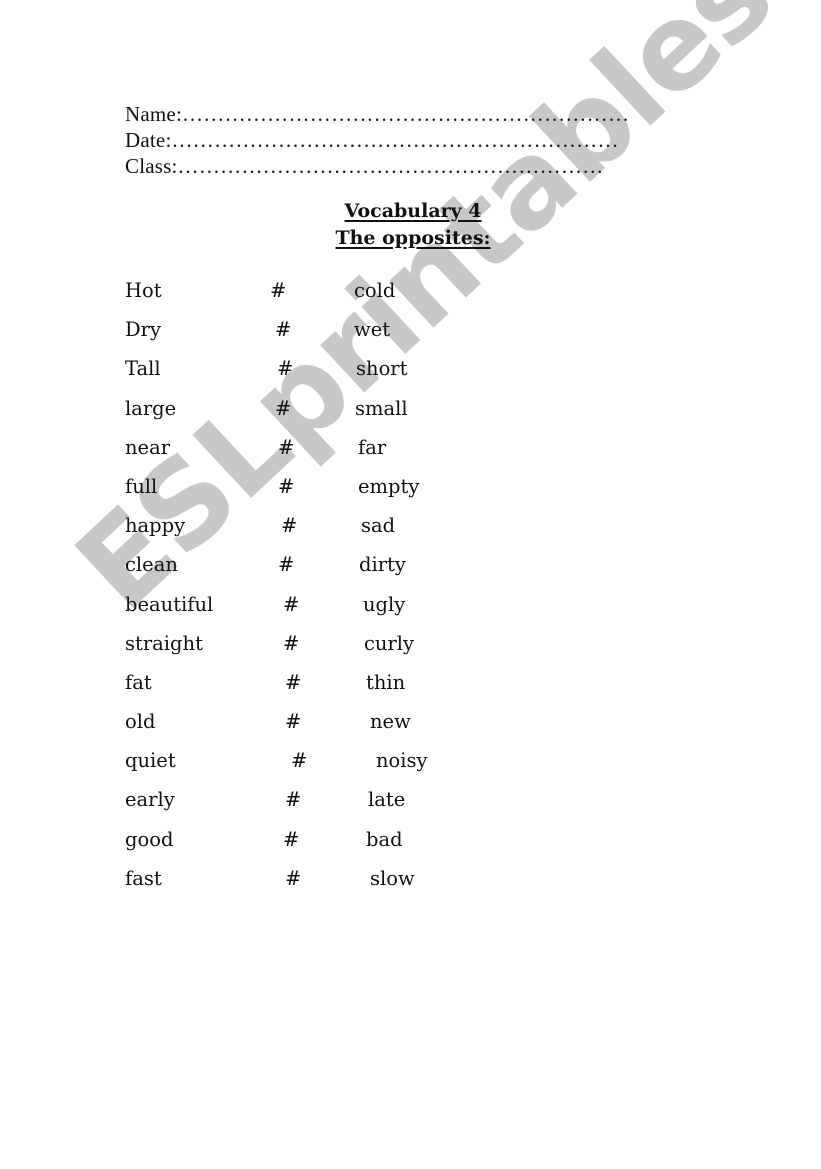 The height and width of the screenshot is (1169, 821). I want to click on word: straight, so click(164, 643).